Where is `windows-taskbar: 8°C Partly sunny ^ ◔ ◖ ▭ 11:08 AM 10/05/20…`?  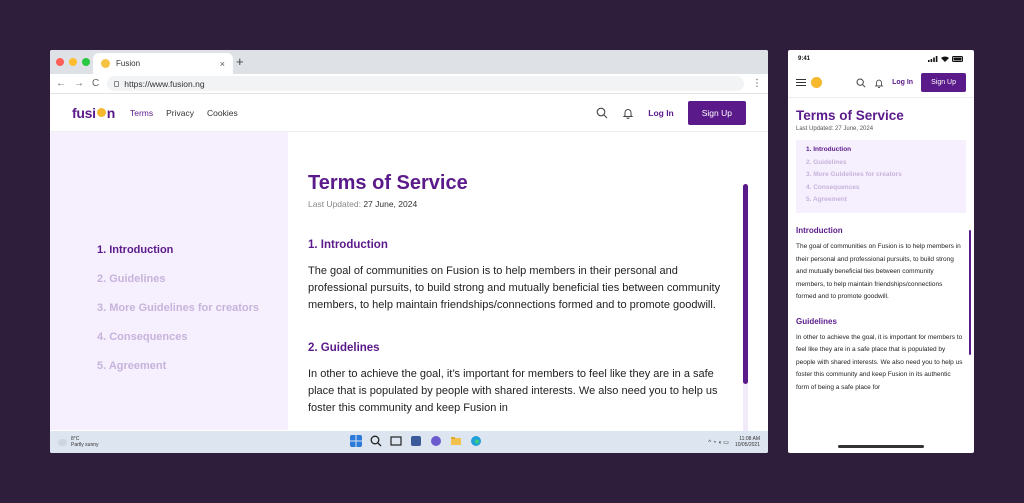 windows-taskbar: 8°C Partly sunny ^ ◔ ◖ ▭ 11:08 AM 10/05/20… is located at coordinates (409, 442).